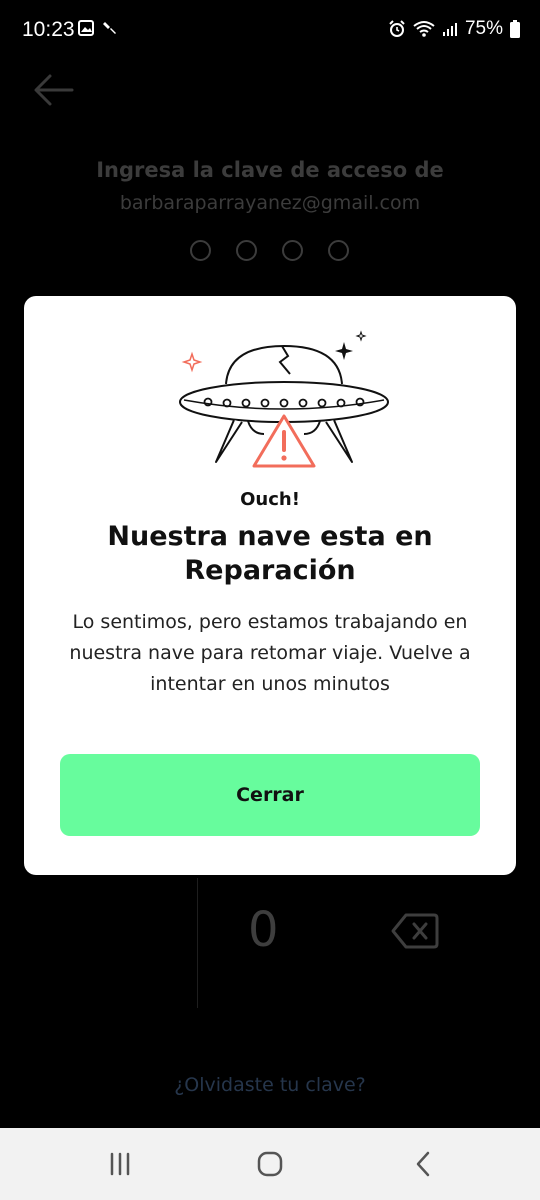  I want to click on pin-dots, so click(269, 250).